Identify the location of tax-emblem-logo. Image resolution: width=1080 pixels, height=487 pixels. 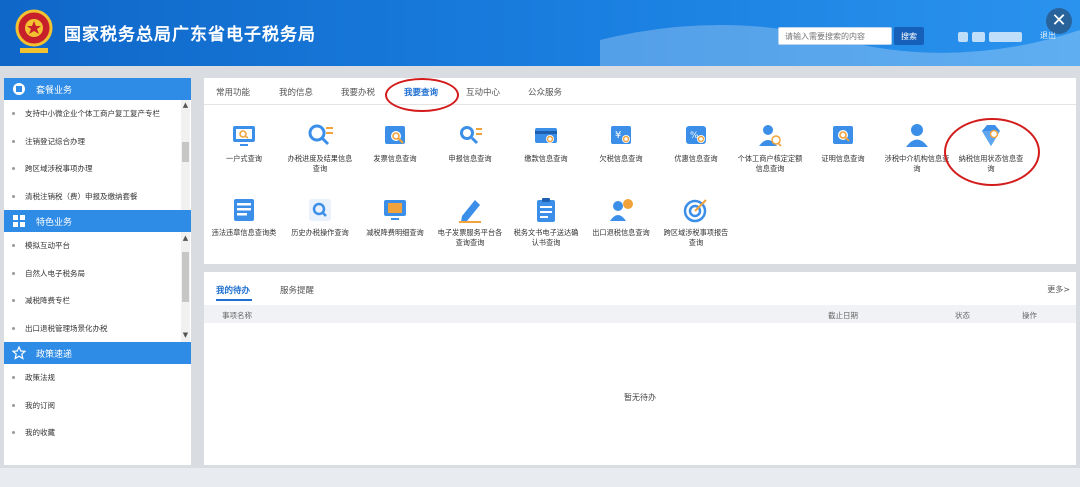
(34, 31).